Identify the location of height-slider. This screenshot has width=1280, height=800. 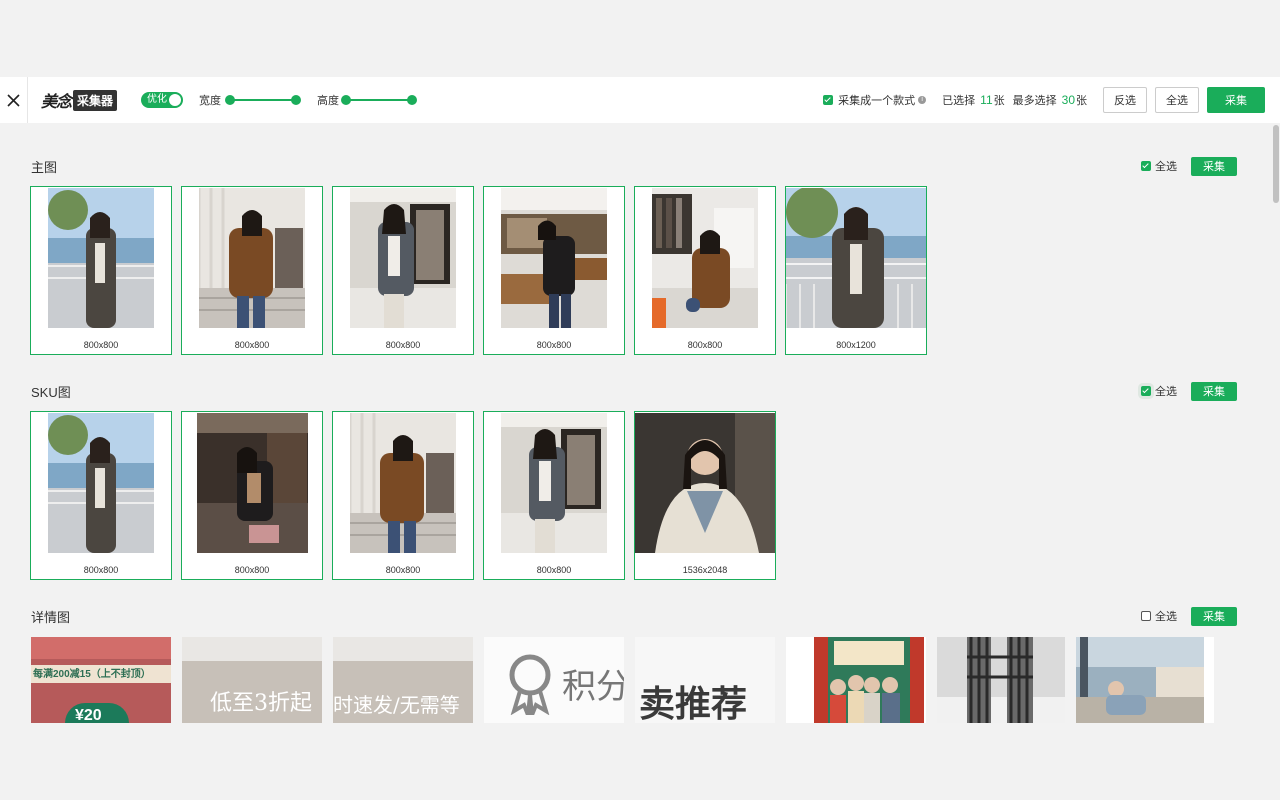
(379, 100).